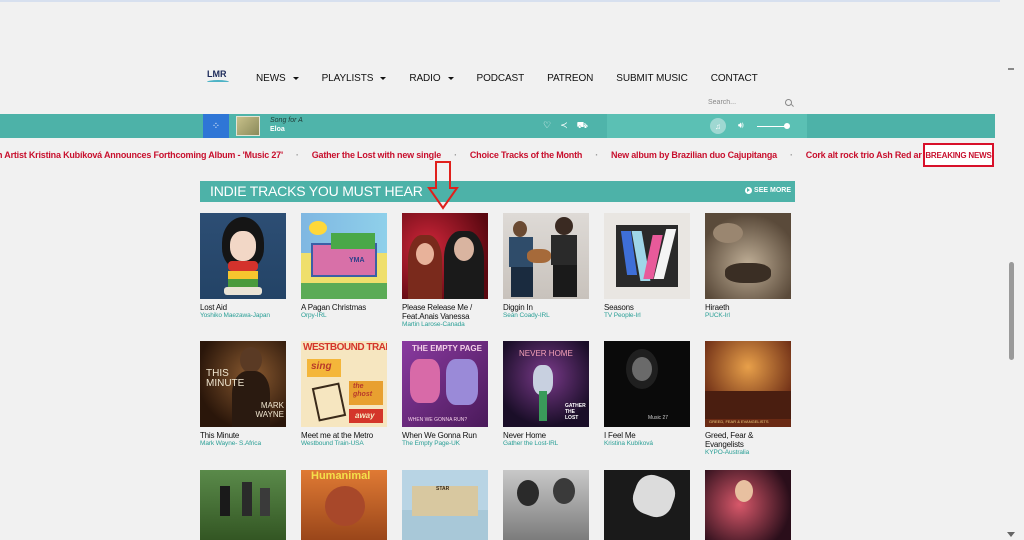  What do you see at coordinates (647, 316) in the screenshot?
I see `track-artist: TV People-Irl` at bounding box center [647, 316].